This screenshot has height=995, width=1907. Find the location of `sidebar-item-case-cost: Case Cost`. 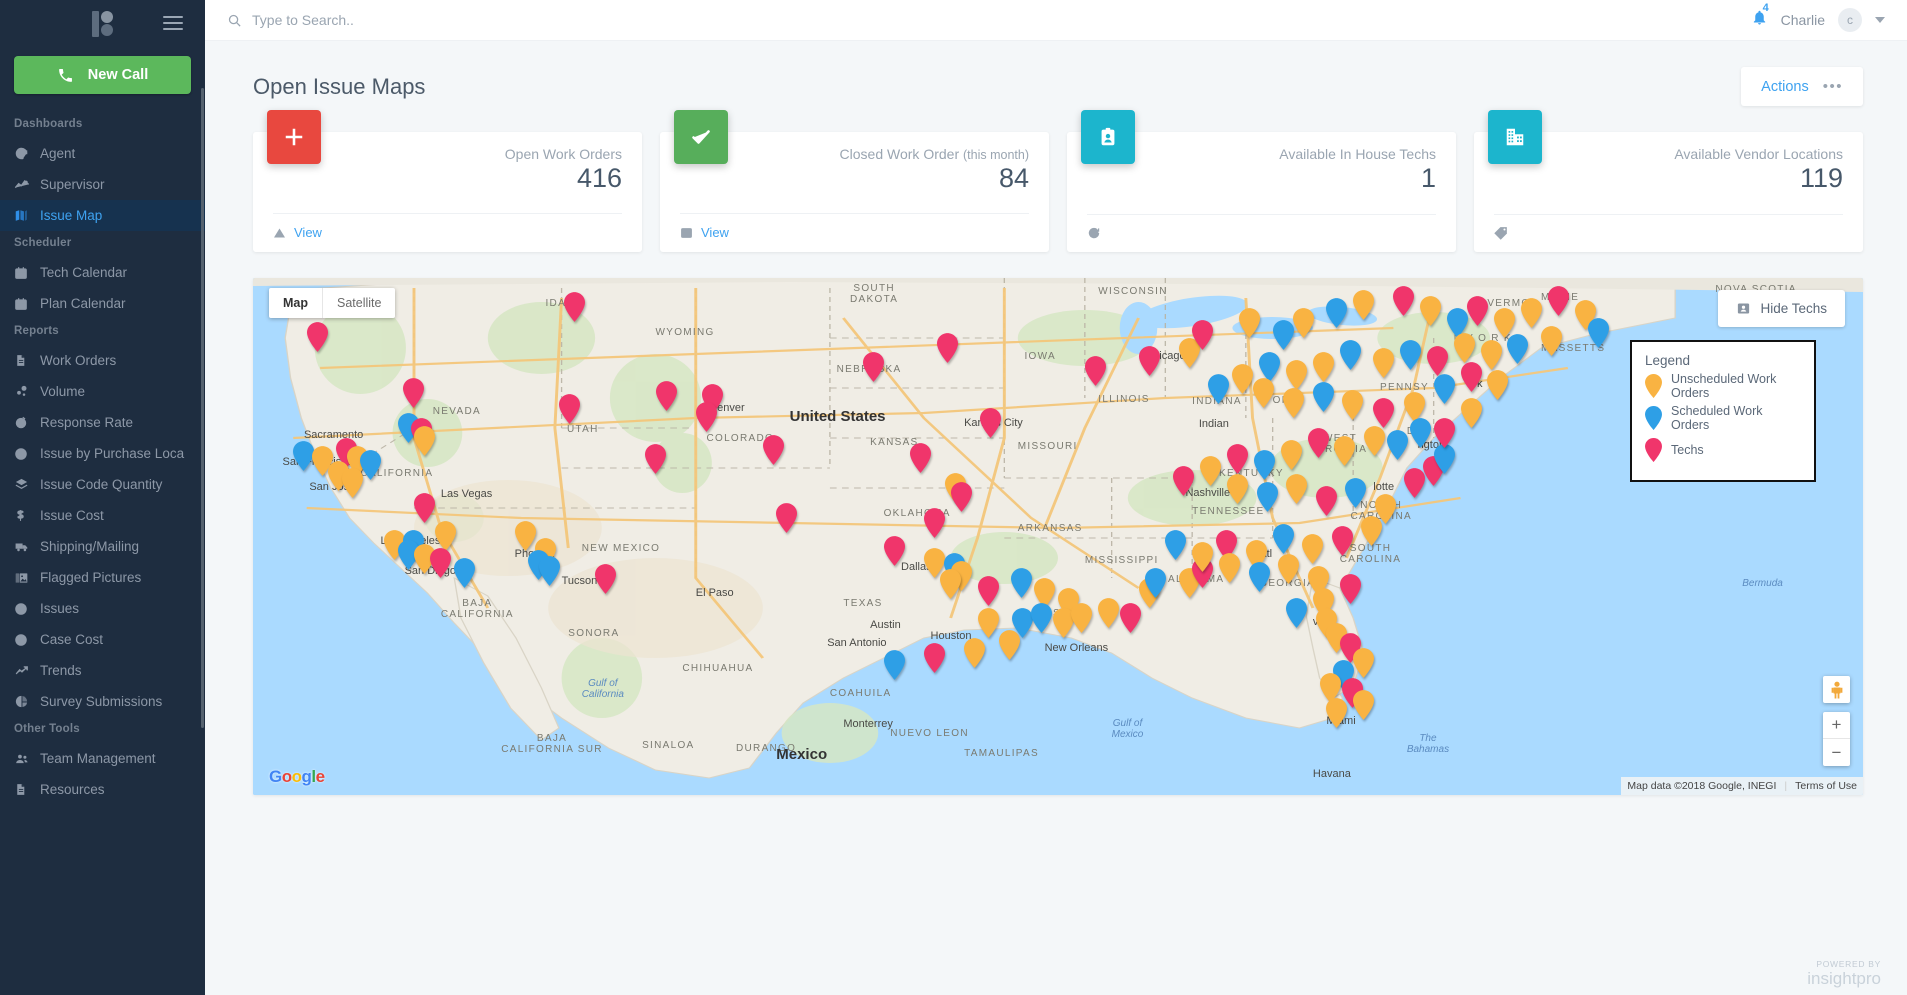

sidebar-item-case-cost: Case Cost is located at coordinates (102, 639).